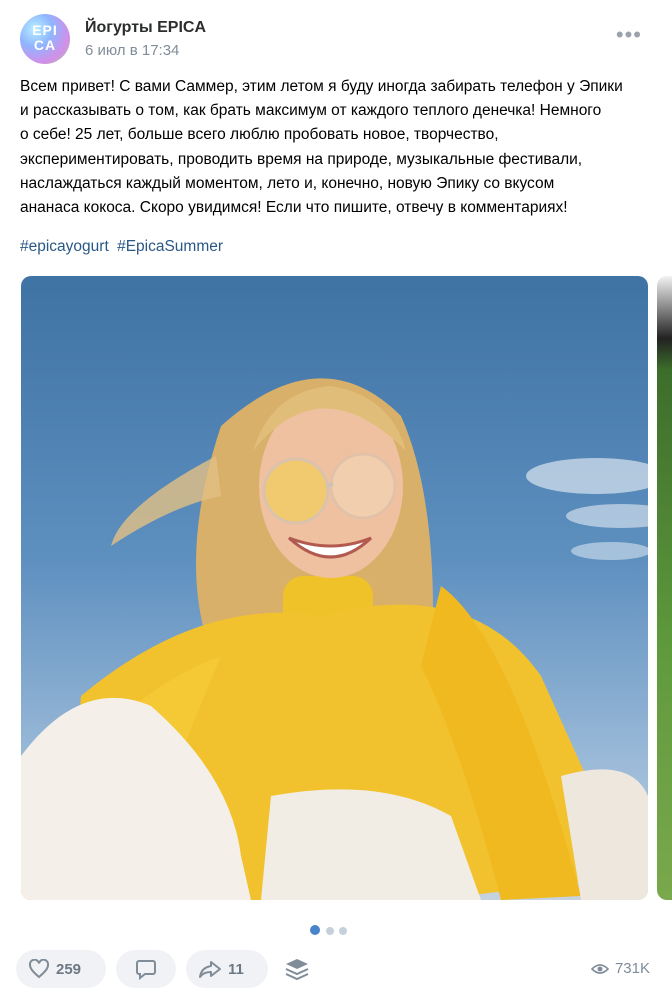 The height and width of the screenshot is (999, 672). I want to click on post-actions: 259 11 731K, so click(336, 970).